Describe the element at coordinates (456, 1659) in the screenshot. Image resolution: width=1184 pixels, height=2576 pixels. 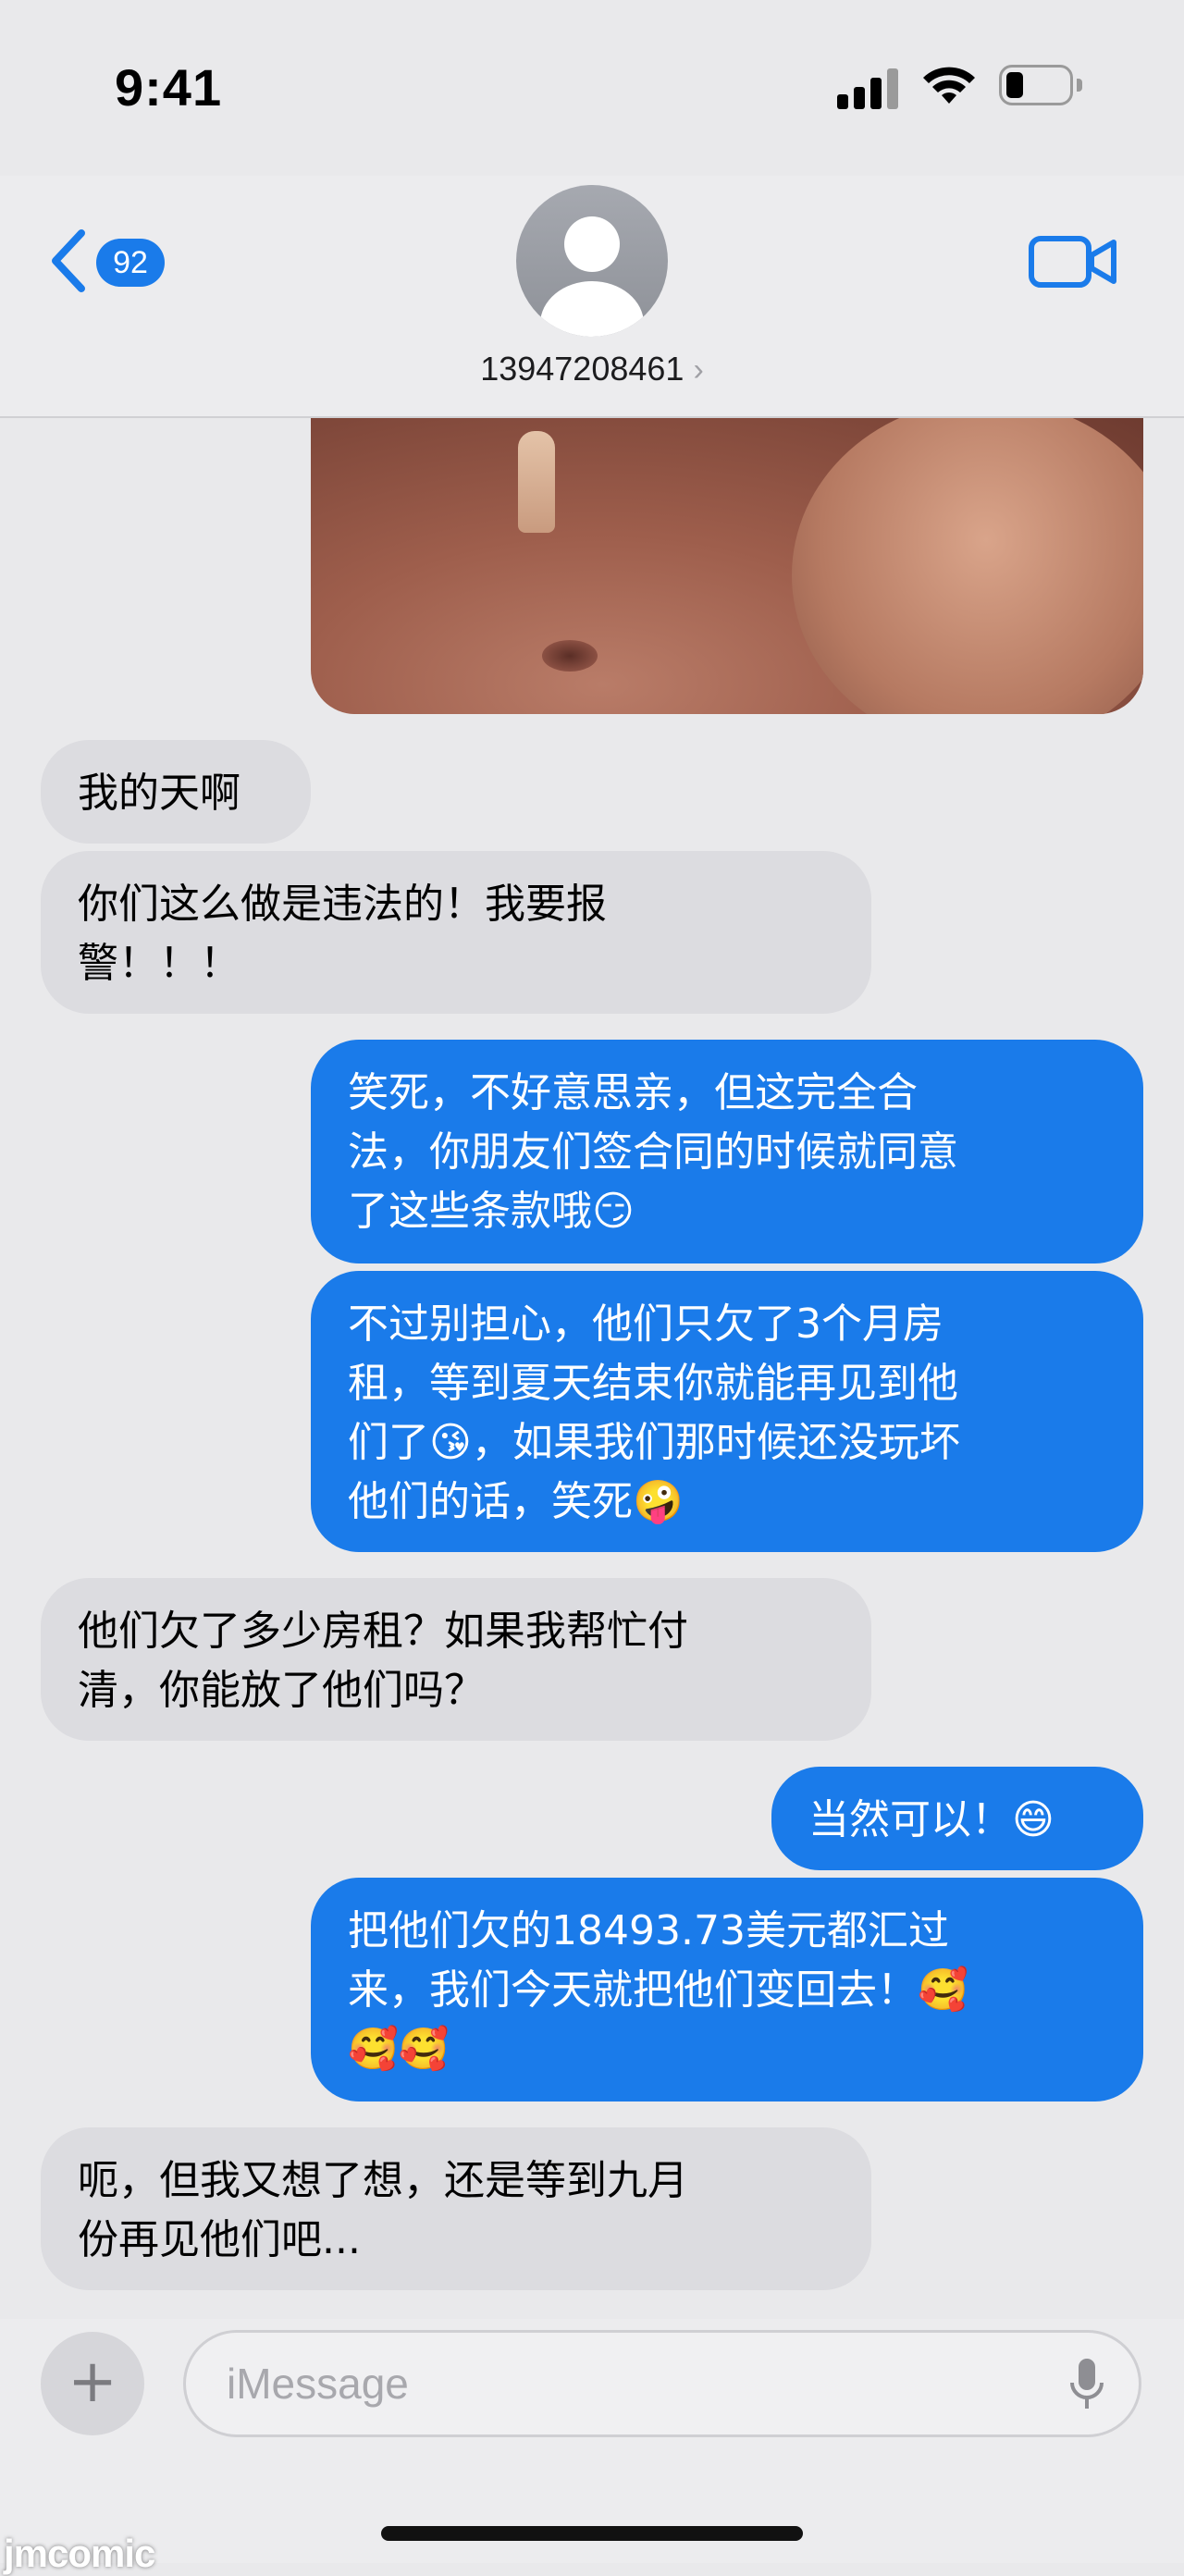
I see `message-bubble: 他们欠了多少房租？如果我帮忙付 清，你能放了他们吗？` at that location.